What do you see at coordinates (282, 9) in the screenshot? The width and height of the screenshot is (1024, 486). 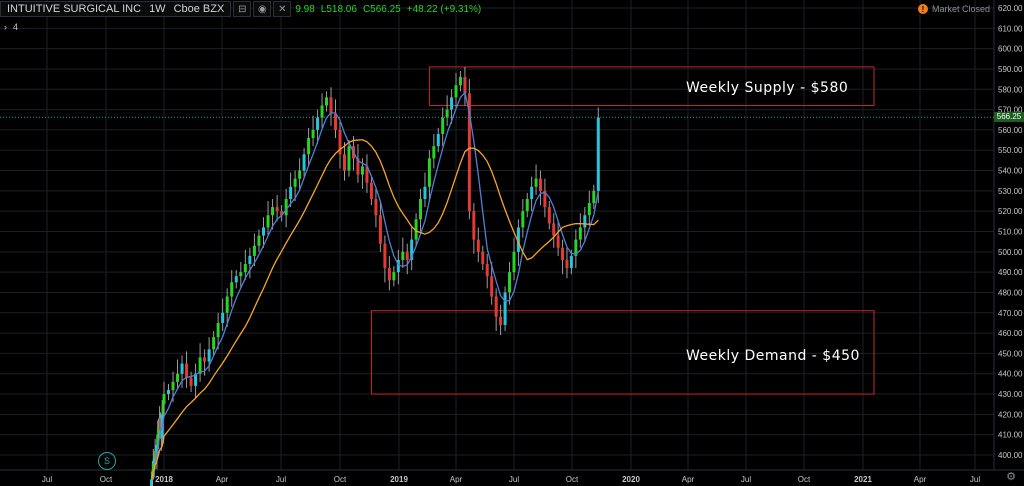 I see `close-icon: ✕` at bounding box center [282, 9].